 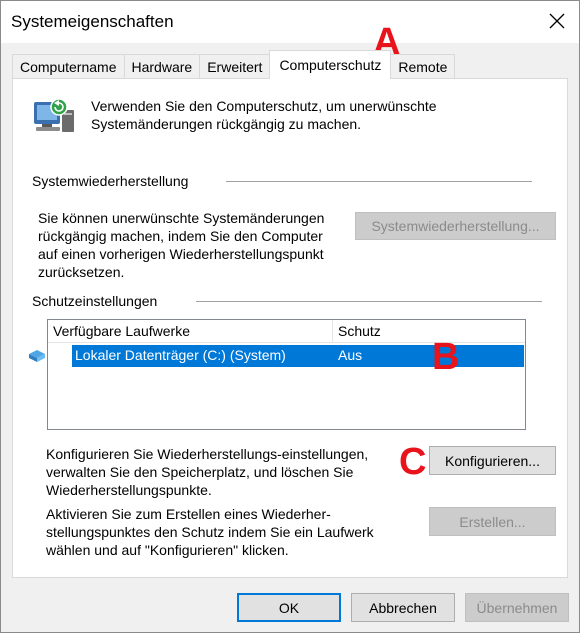 What do you see at coordinates (37, 356) in the screenshot?
I see `drive-icon` at bounding box center [37, 356].